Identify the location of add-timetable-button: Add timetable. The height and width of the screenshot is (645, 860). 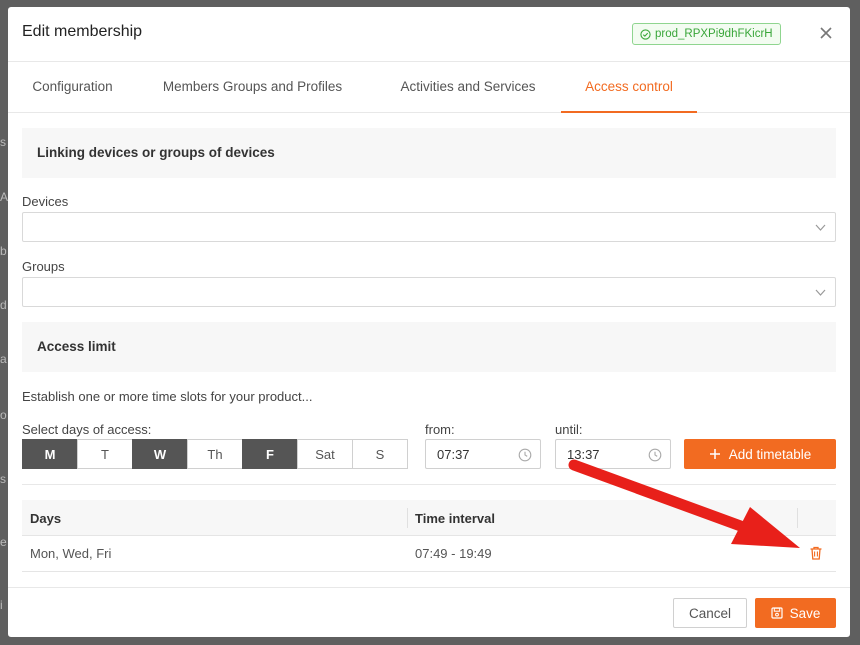
(760, 454).